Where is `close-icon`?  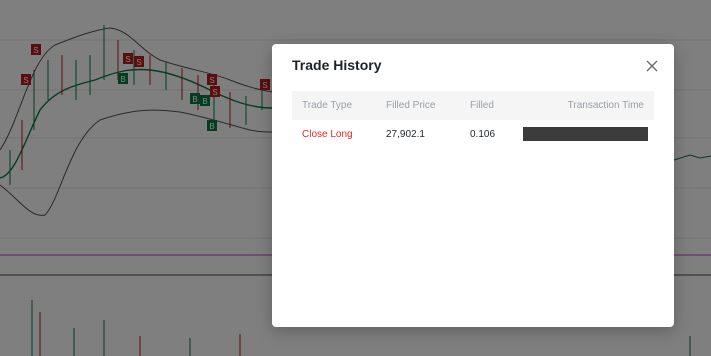
close-icon is located at coordinates (652, 66).